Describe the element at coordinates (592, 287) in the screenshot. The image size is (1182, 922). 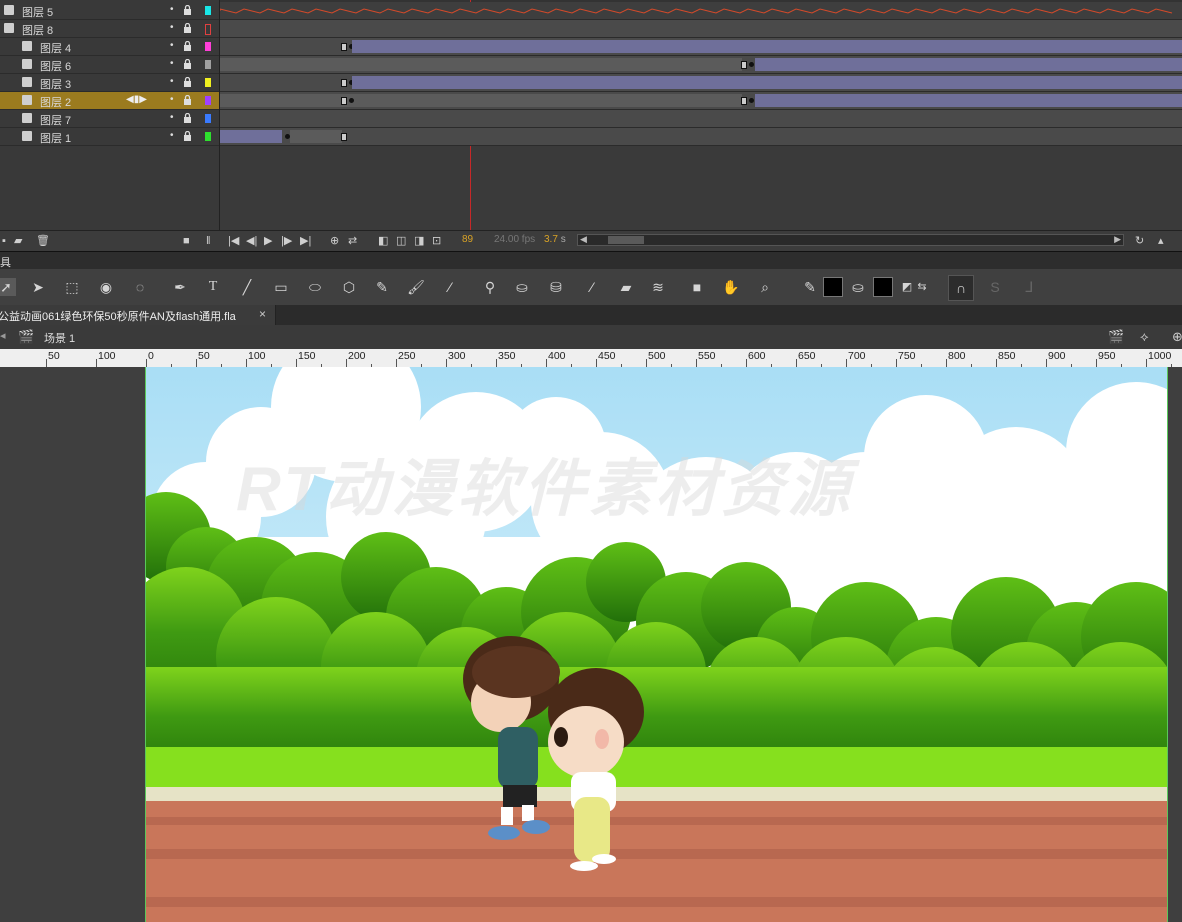
I see `eyedropper-tool-icon: ⁄` at that location.